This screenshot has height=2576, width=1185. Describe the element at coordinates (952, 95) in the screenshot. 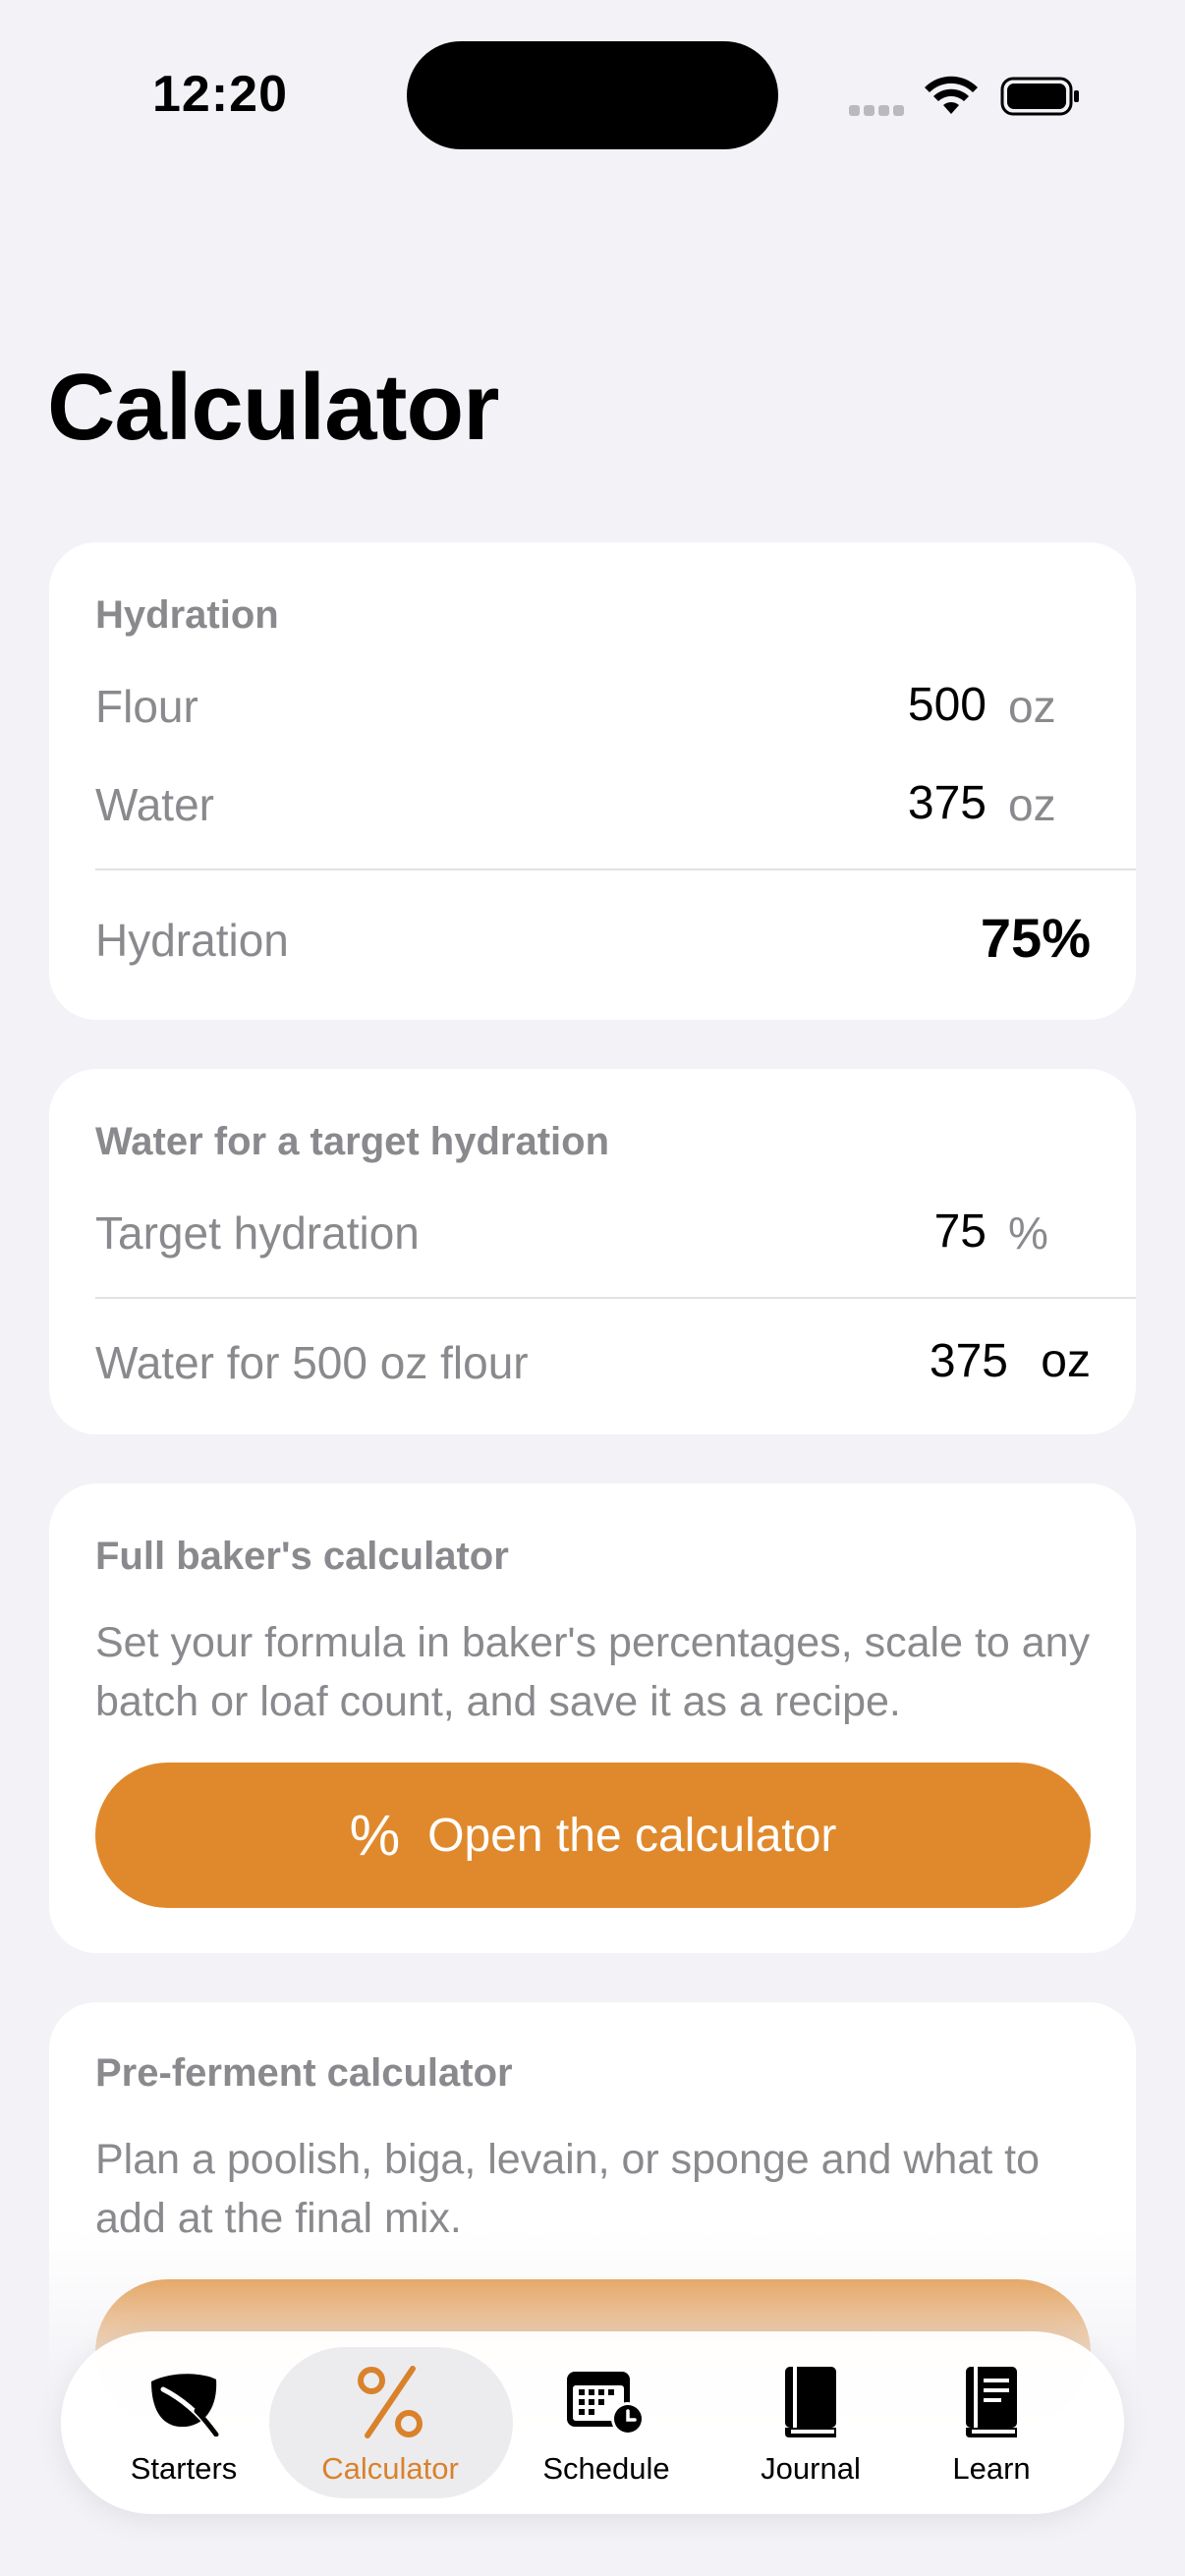

I see `wifi-icon` at that location.